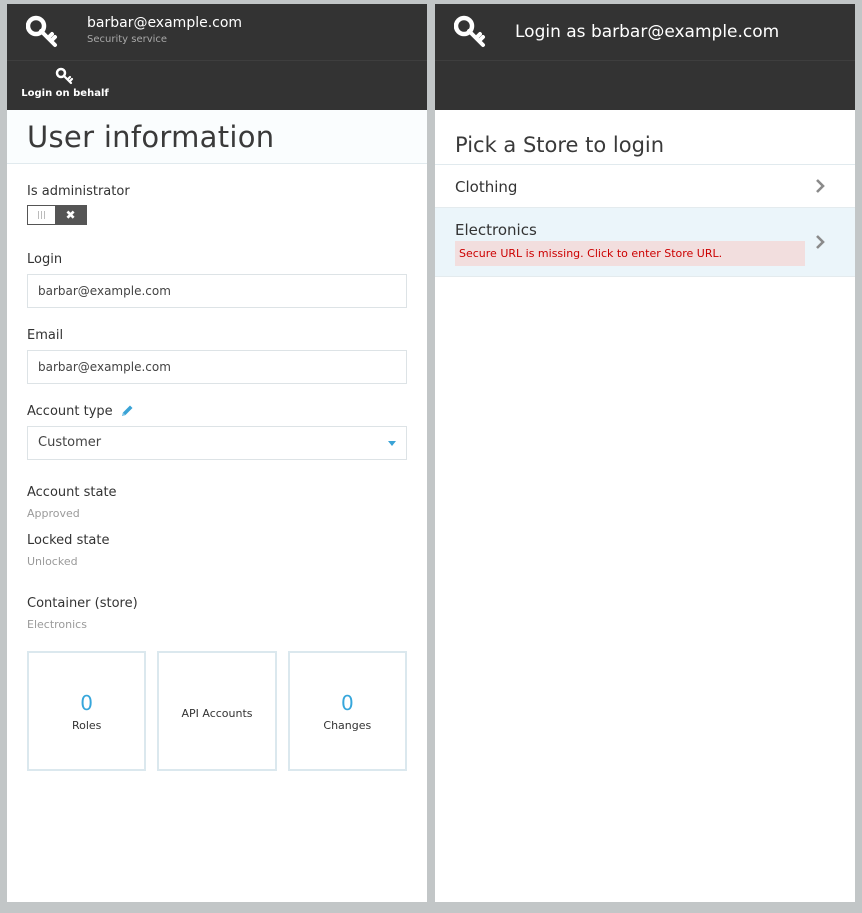 Image resolution: width=862 pixels, height=913 pixels. What do you see at coordinates (70, 215) in the screenshot?
I see `close-icon: ✖` at bounding box center [70, 215].